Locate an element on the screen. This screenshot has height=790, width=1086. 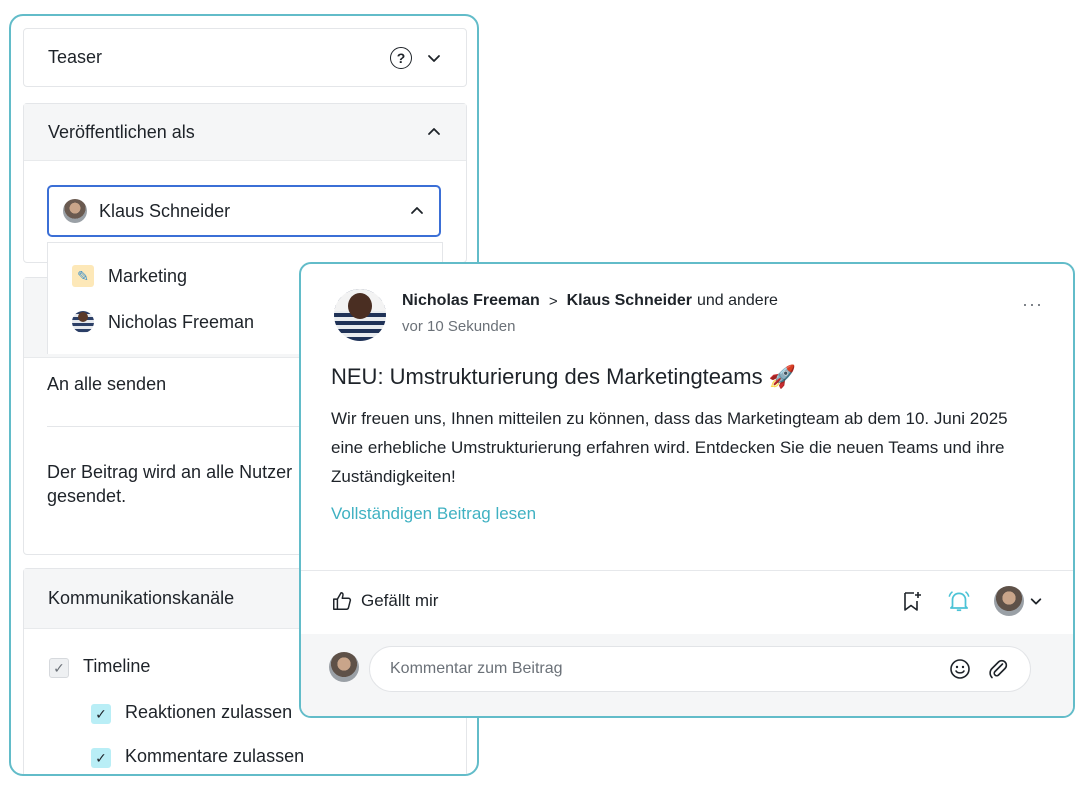
post-actions is located at coordinates (960, 601).